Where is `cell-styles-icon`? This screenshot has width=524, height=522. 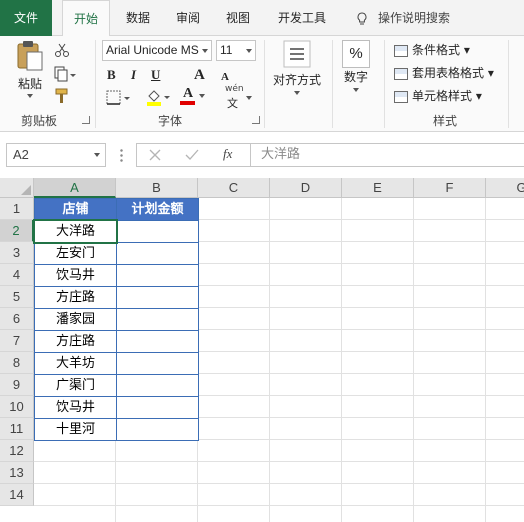 cell-styles-icon is located at coordinates (401, 96).